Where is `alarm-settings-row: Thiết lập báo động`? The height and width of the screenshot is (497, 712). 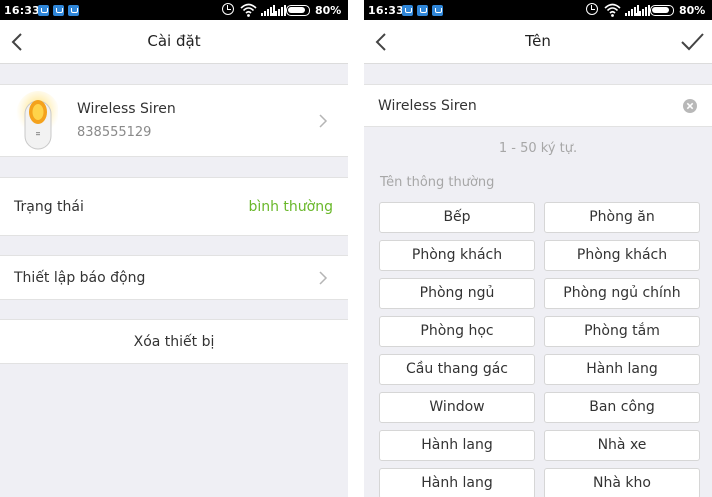 alarm-settings-row: Thiết lập báo động is located at coordinates (174, 277).